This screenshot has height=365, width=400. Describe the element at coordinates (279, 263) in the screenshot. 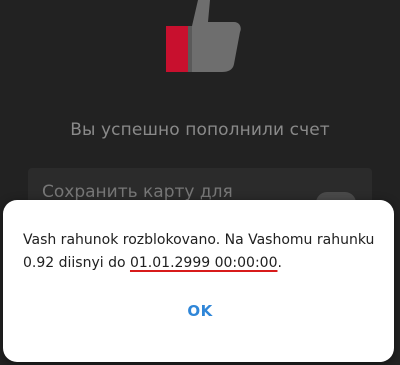

I see `dialog-message-end: .` at that location.